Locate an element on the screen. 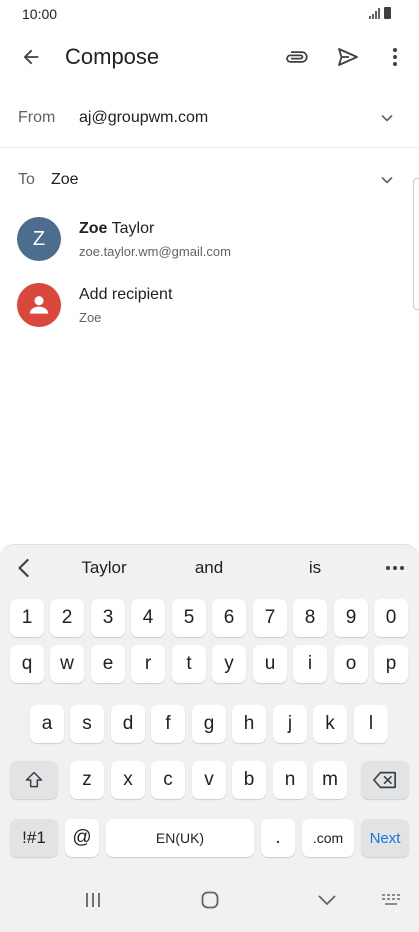 The width and height of the screenshot is (419, 932). recent-apps-icon is located at coordinates (93, 900).